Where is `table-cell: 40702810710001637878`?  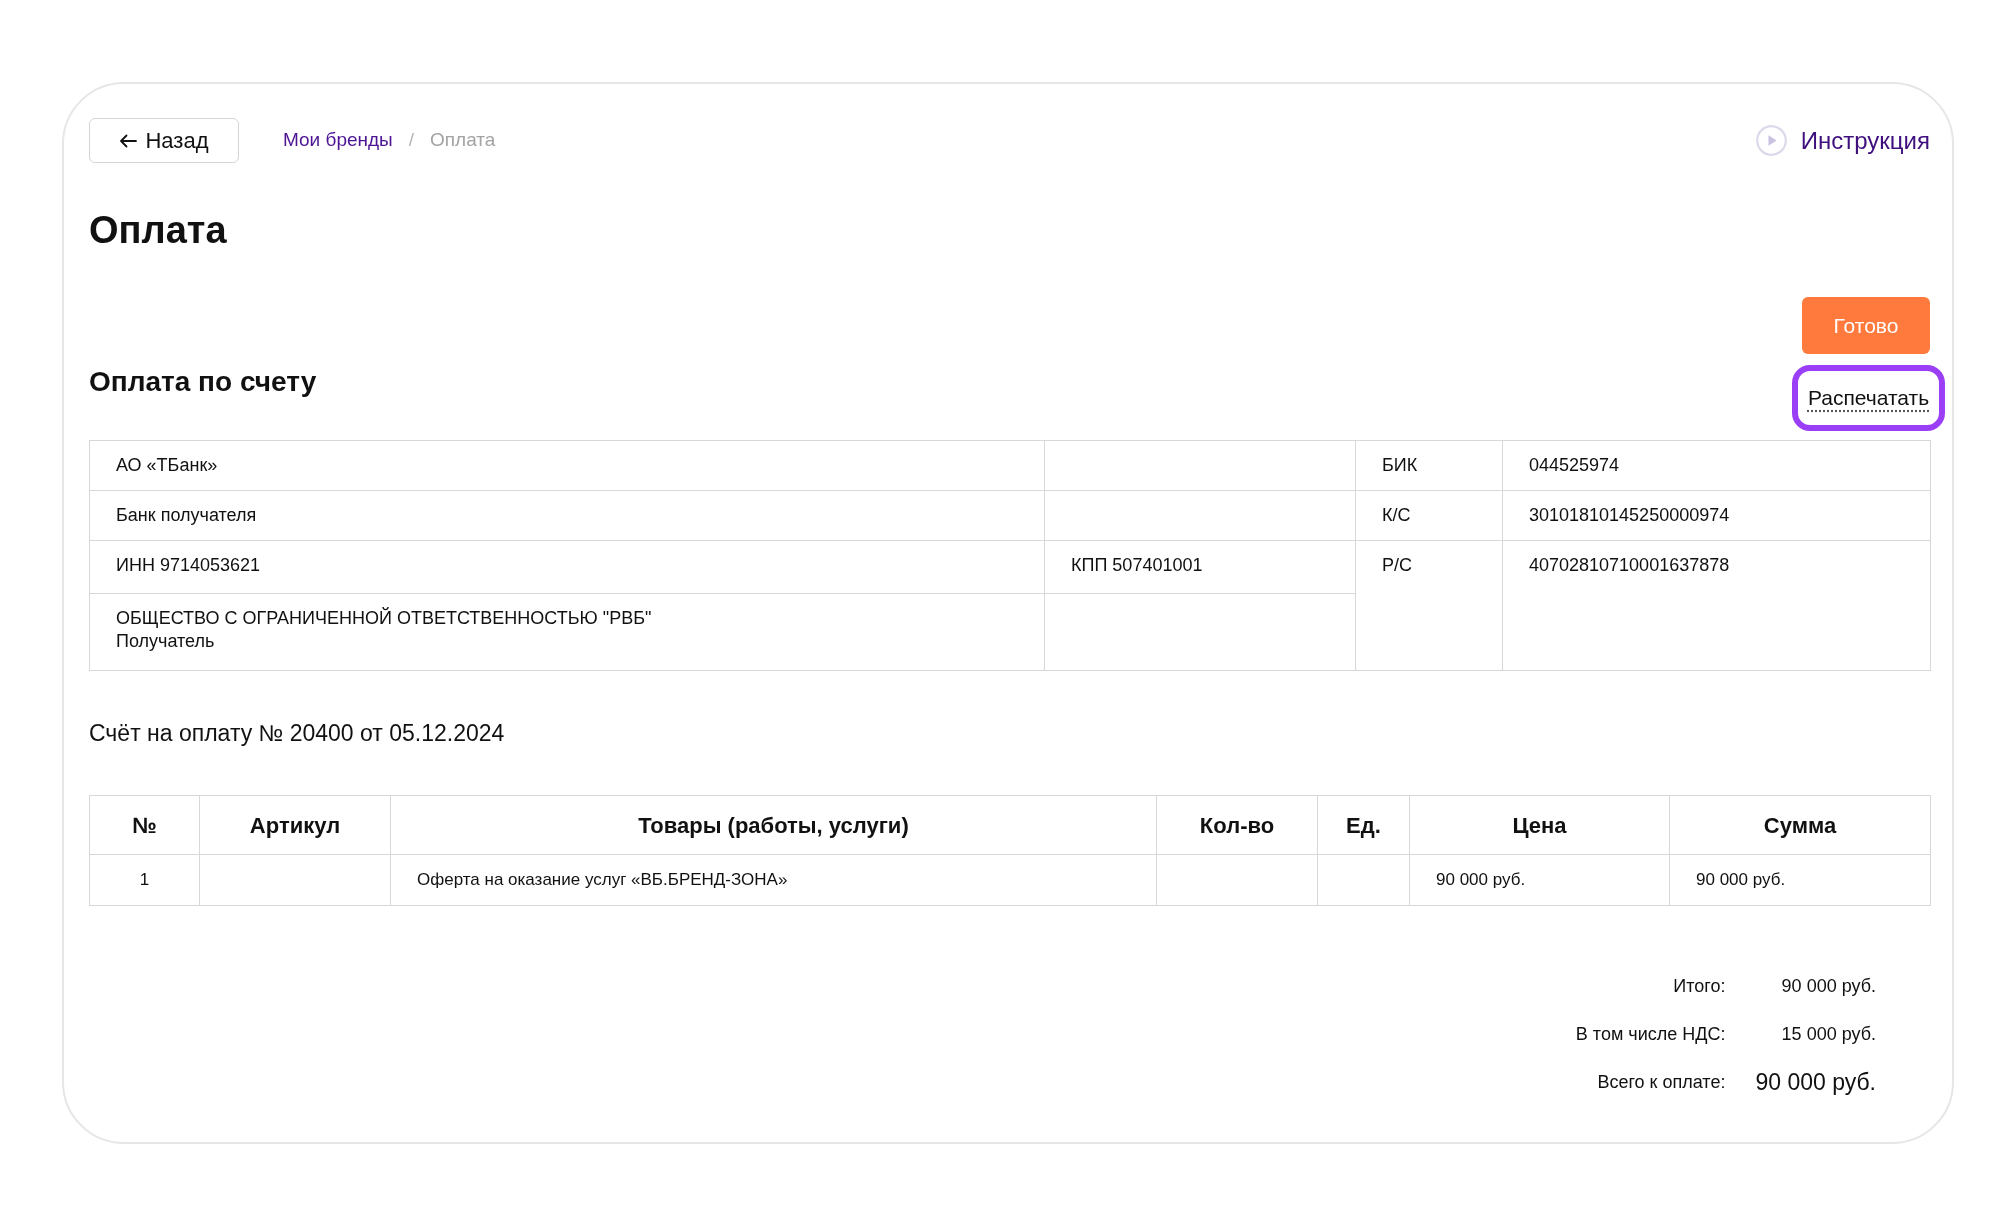
table-cell: 40702810710001637878 is located at coordinates (1716, 605).